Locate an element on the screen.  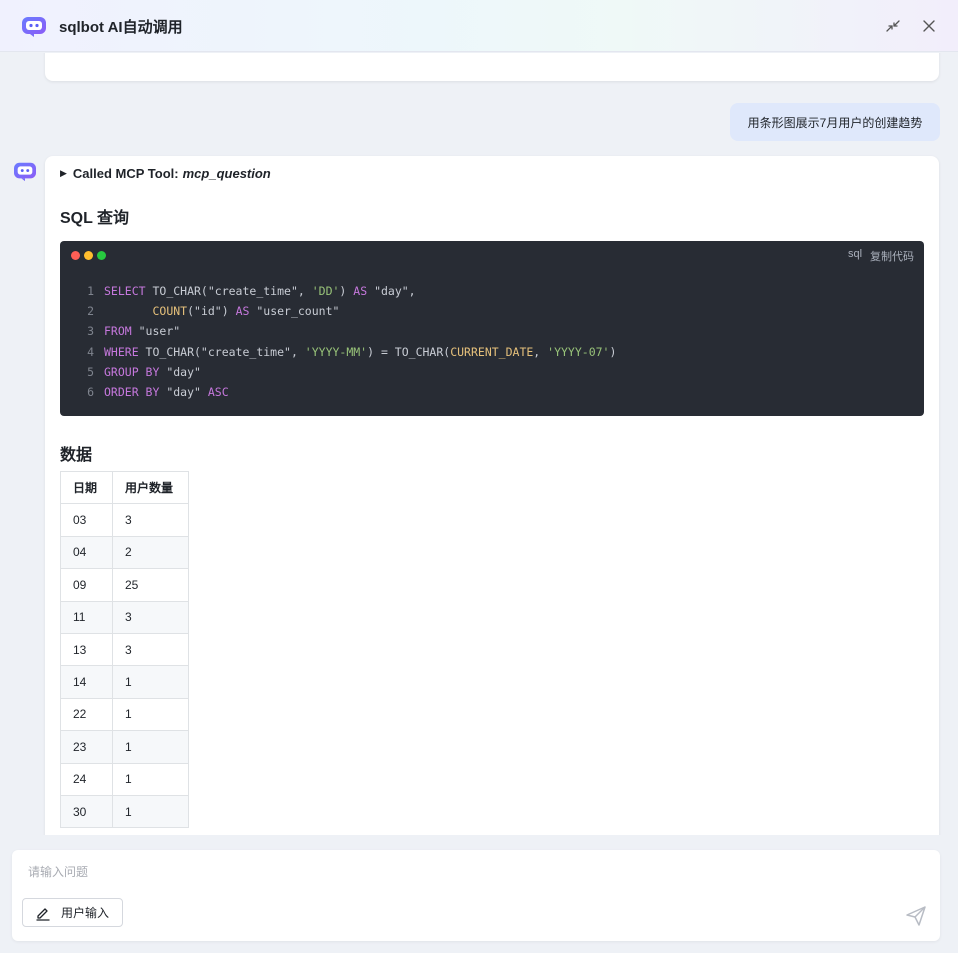
code-token: ) = TO_CHAR( is located at coordinates (409, 351).